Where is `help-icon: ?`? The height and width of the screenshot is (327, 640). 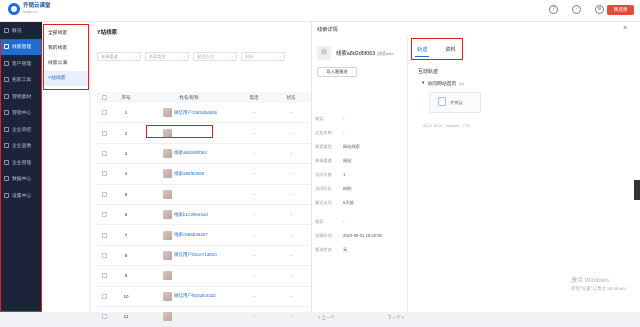 help-icon: ? is located at coordinates (553, 9).